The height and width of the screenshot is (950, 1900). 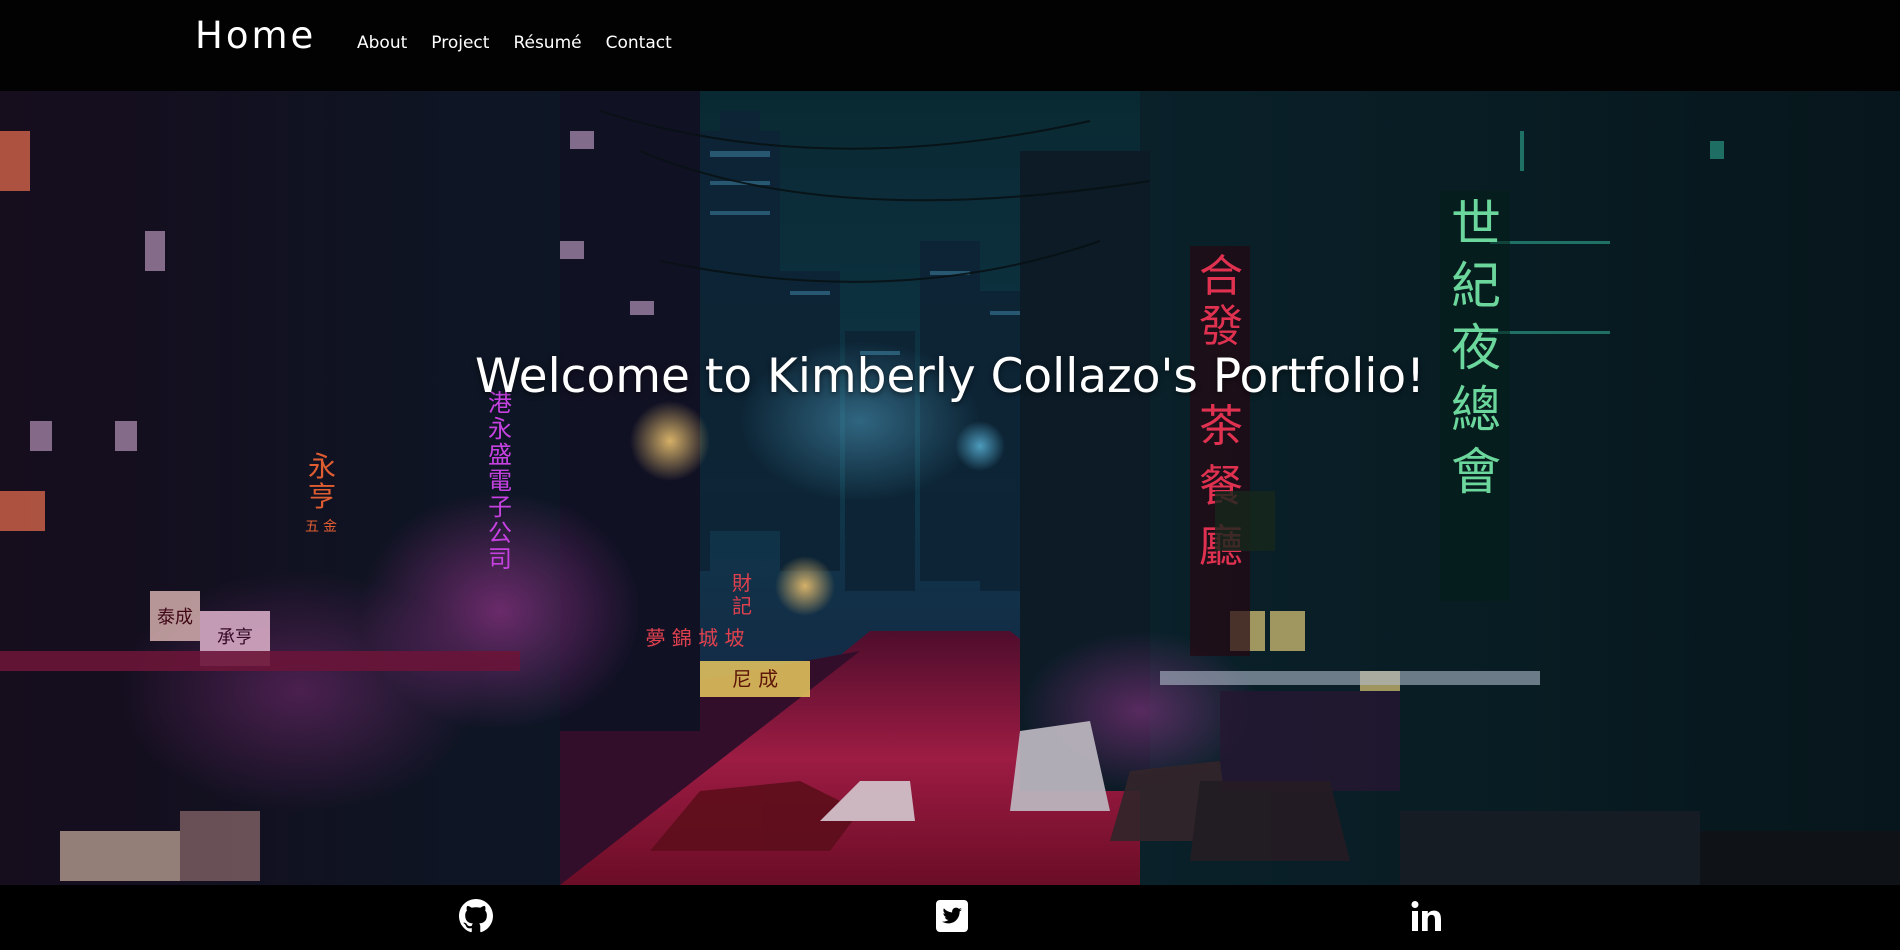 I want to click on linkedin-link, so click(x=1427, y=916).